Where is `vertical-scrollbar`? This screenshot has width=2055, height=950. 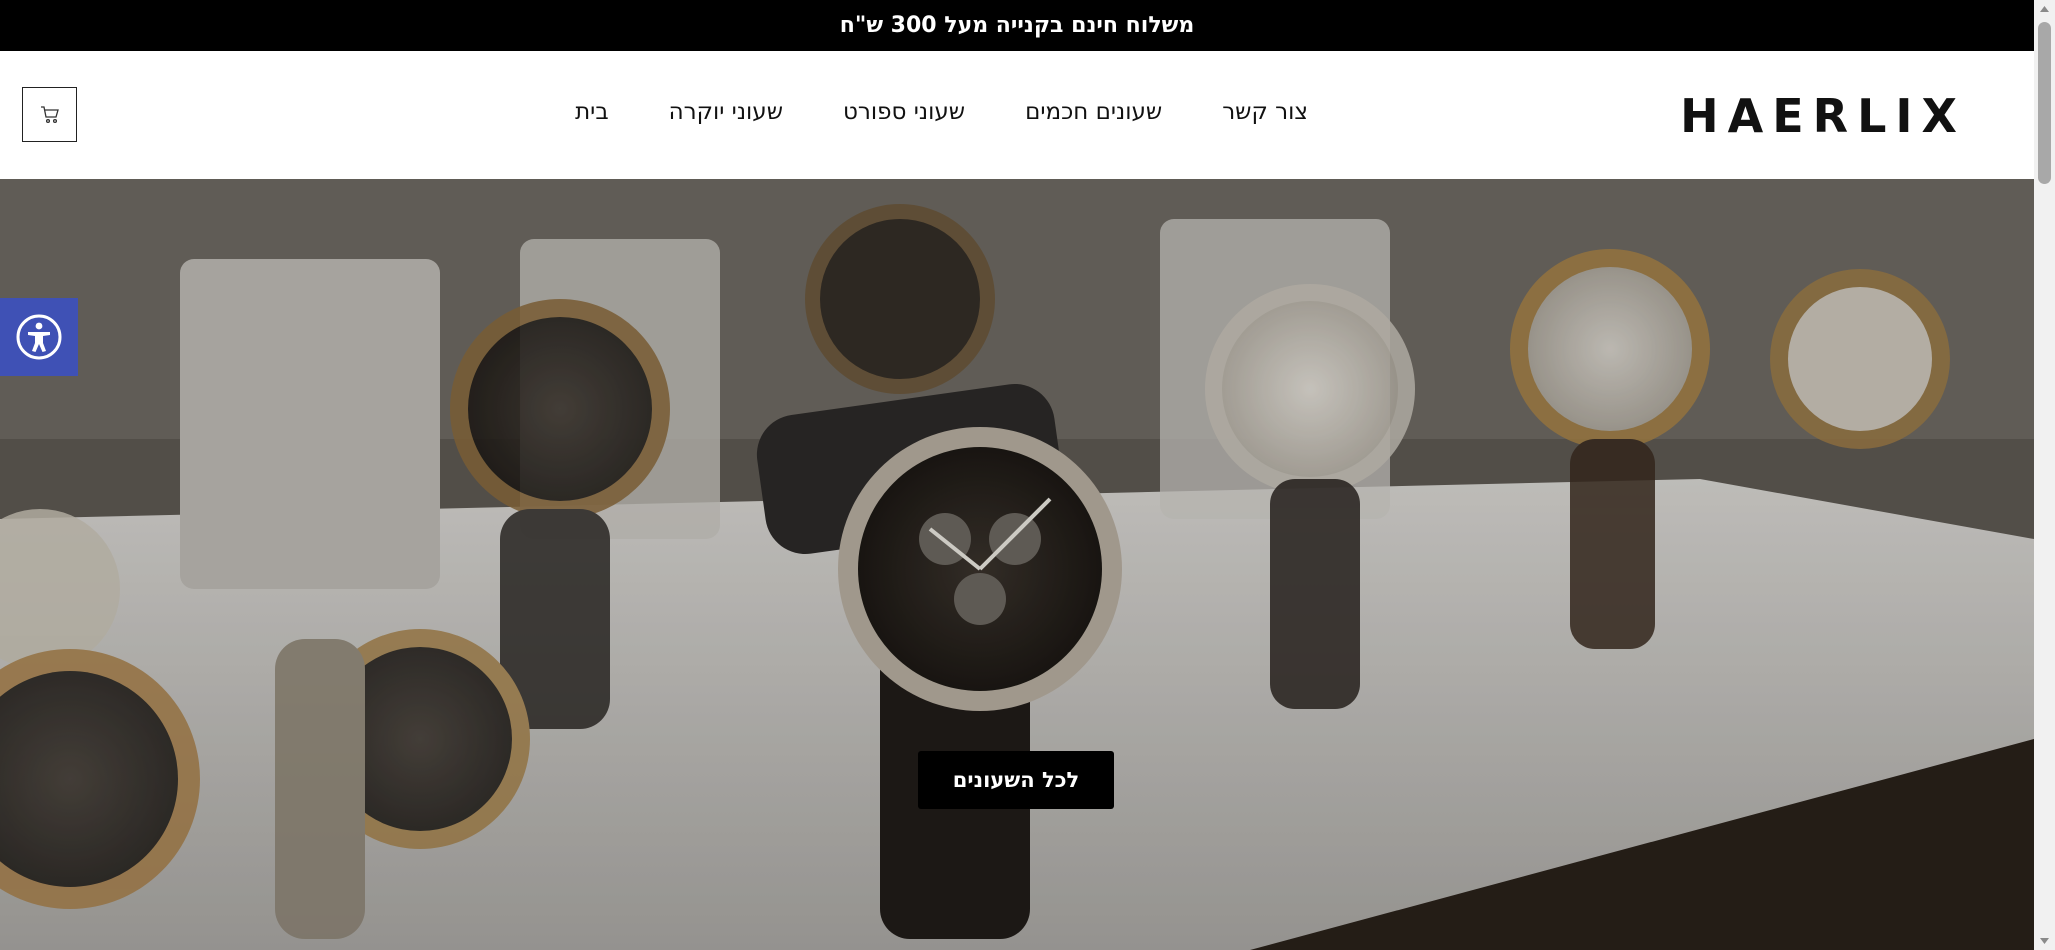 vertical-scrollbar is located at coordinates (2044, 475).